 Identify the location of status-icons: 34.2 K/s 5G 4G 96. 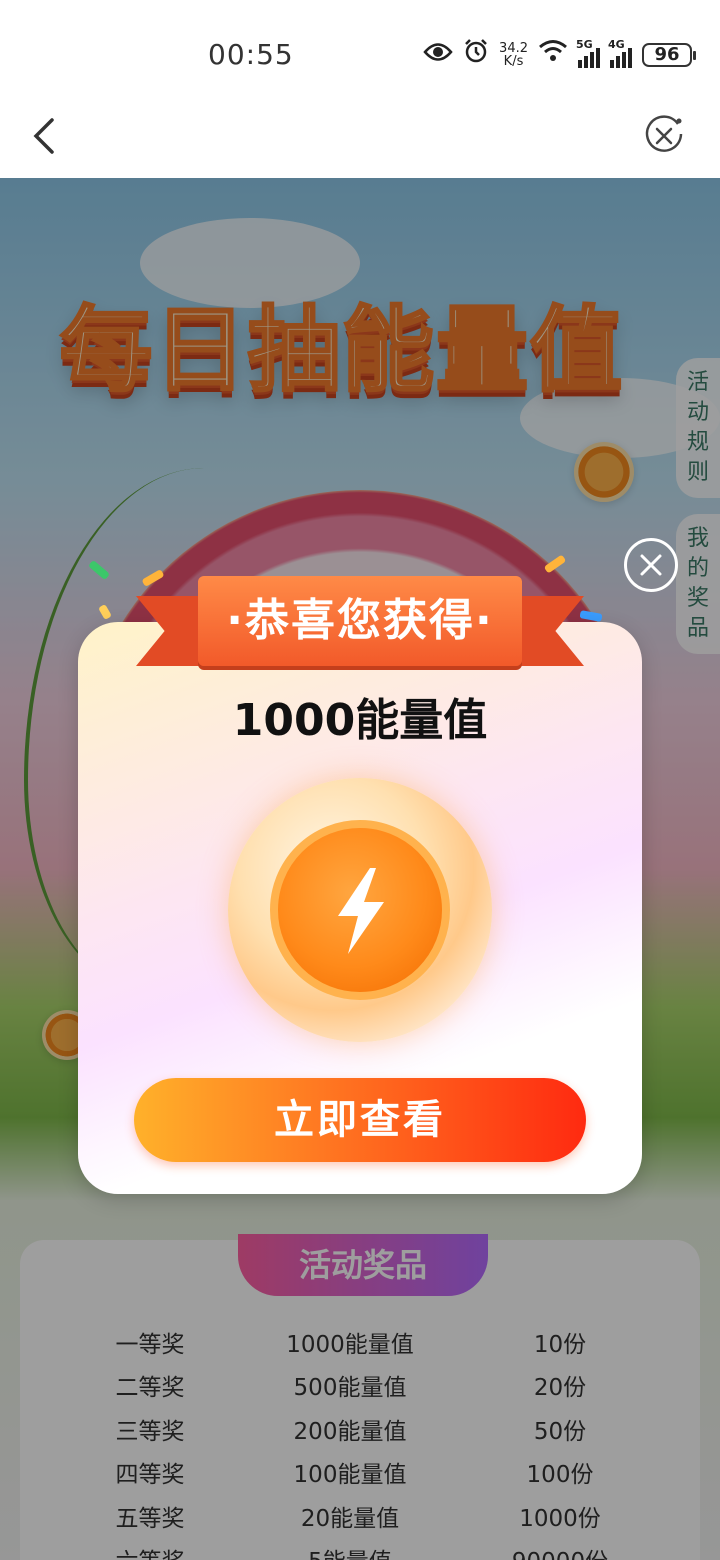
(559, 54).